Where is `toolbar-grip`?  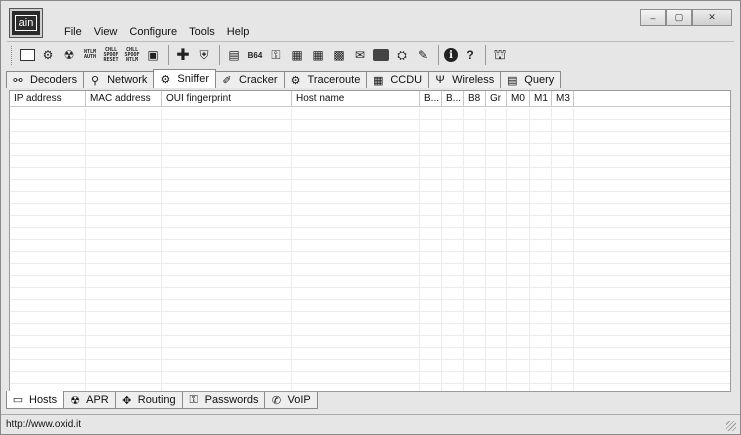
toolbar-grip is located at coordinates (12, 55).